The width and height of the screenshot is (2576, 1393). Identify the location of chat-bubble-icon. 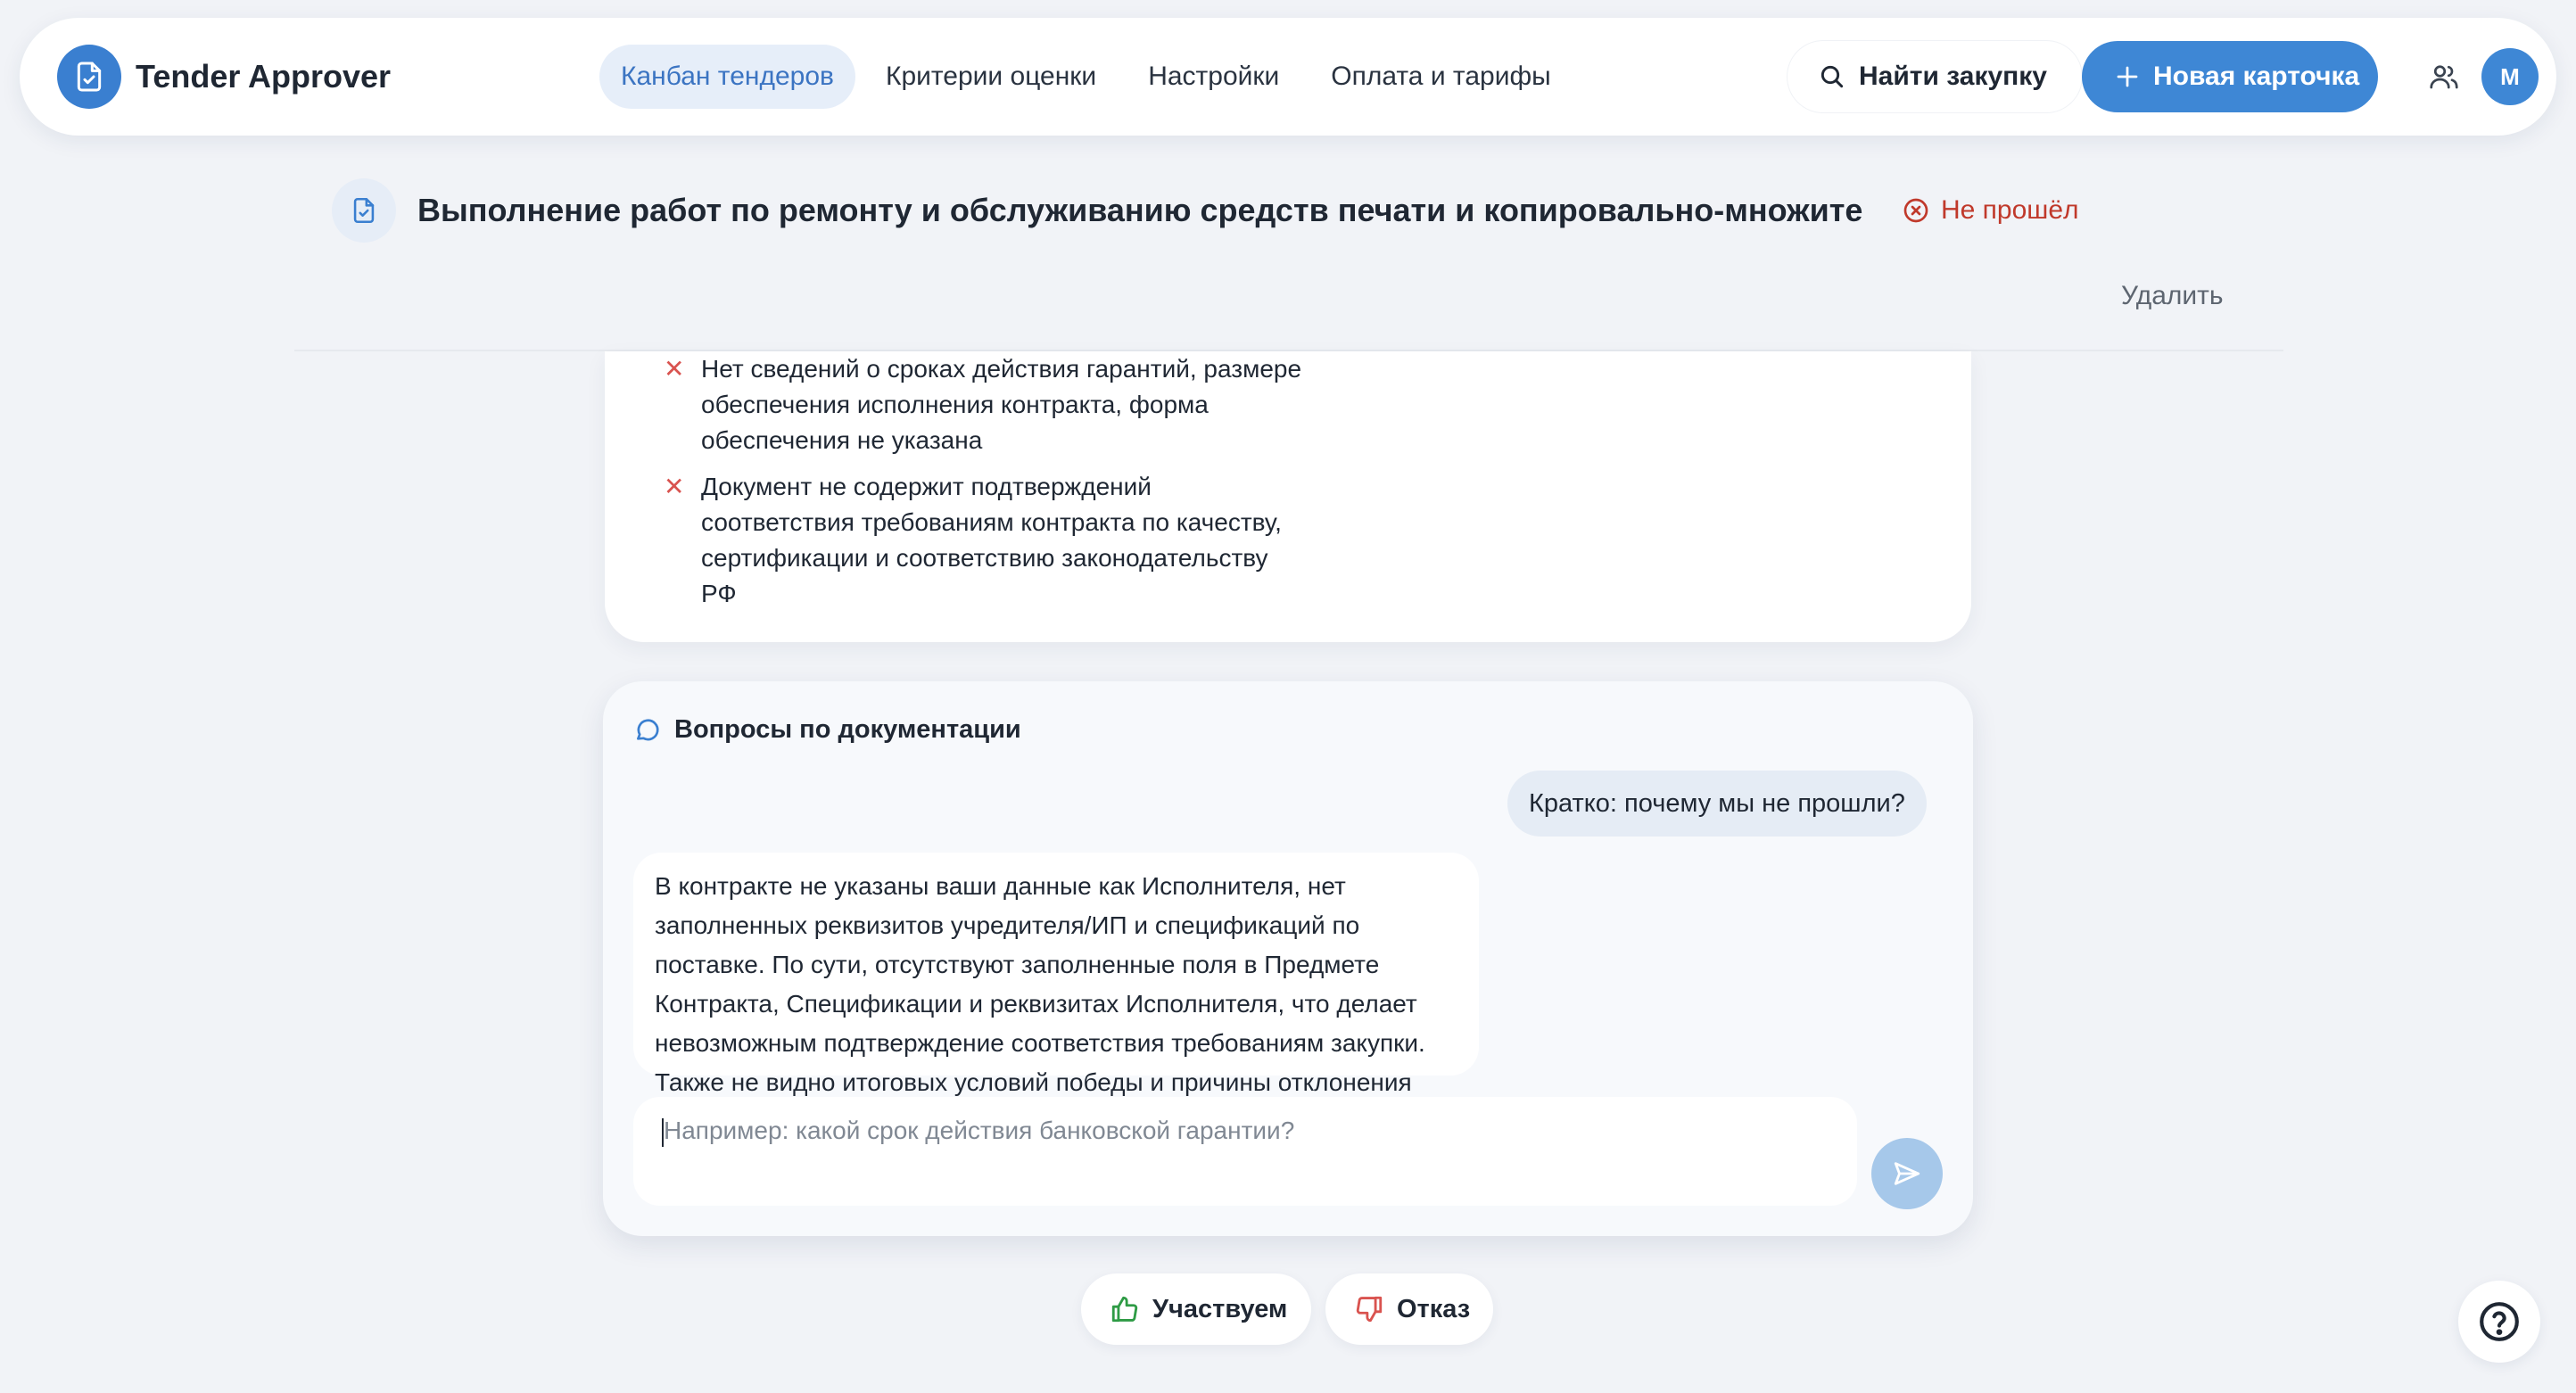
(648, 729).